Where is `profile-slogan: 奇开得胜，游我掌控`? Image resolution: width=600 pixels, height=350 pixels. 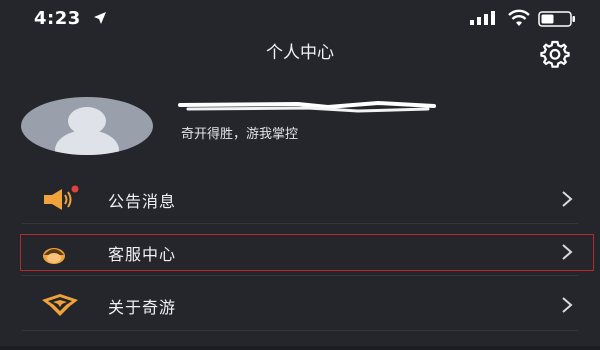 profile-slogan: 奇开得胜，游我掌控 is located at coordinates (240, 134).